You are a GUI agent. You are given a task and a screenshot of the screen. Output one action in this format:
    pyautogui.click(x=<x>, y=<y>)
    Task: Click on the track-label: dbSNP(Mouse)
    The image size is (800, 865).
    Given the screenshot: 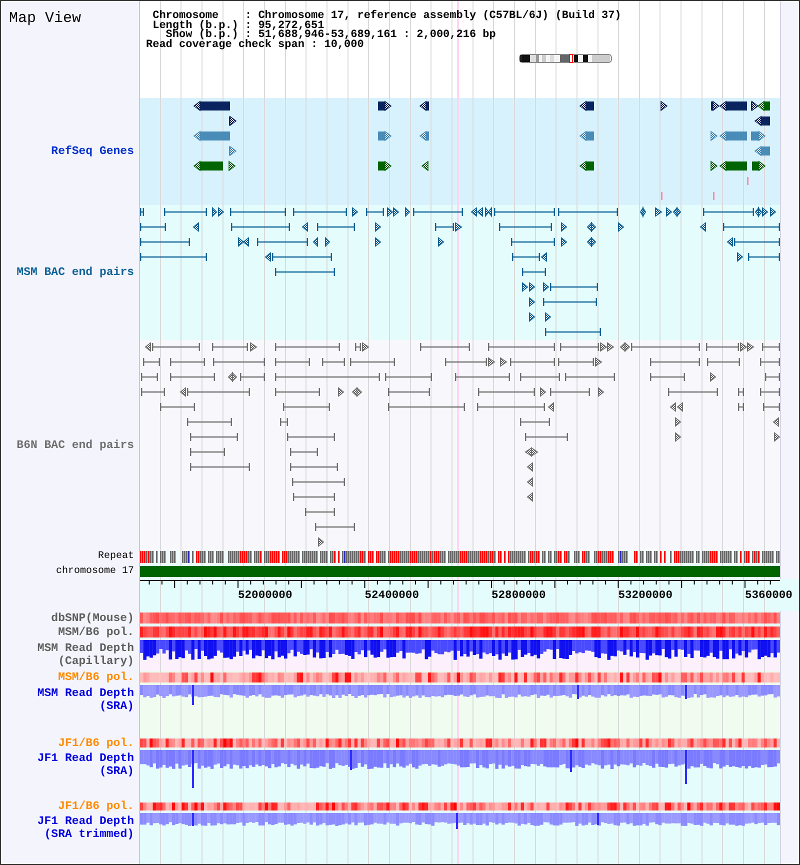 What is the action you would take?
    pyautogui.click(x=92, y=618)
    